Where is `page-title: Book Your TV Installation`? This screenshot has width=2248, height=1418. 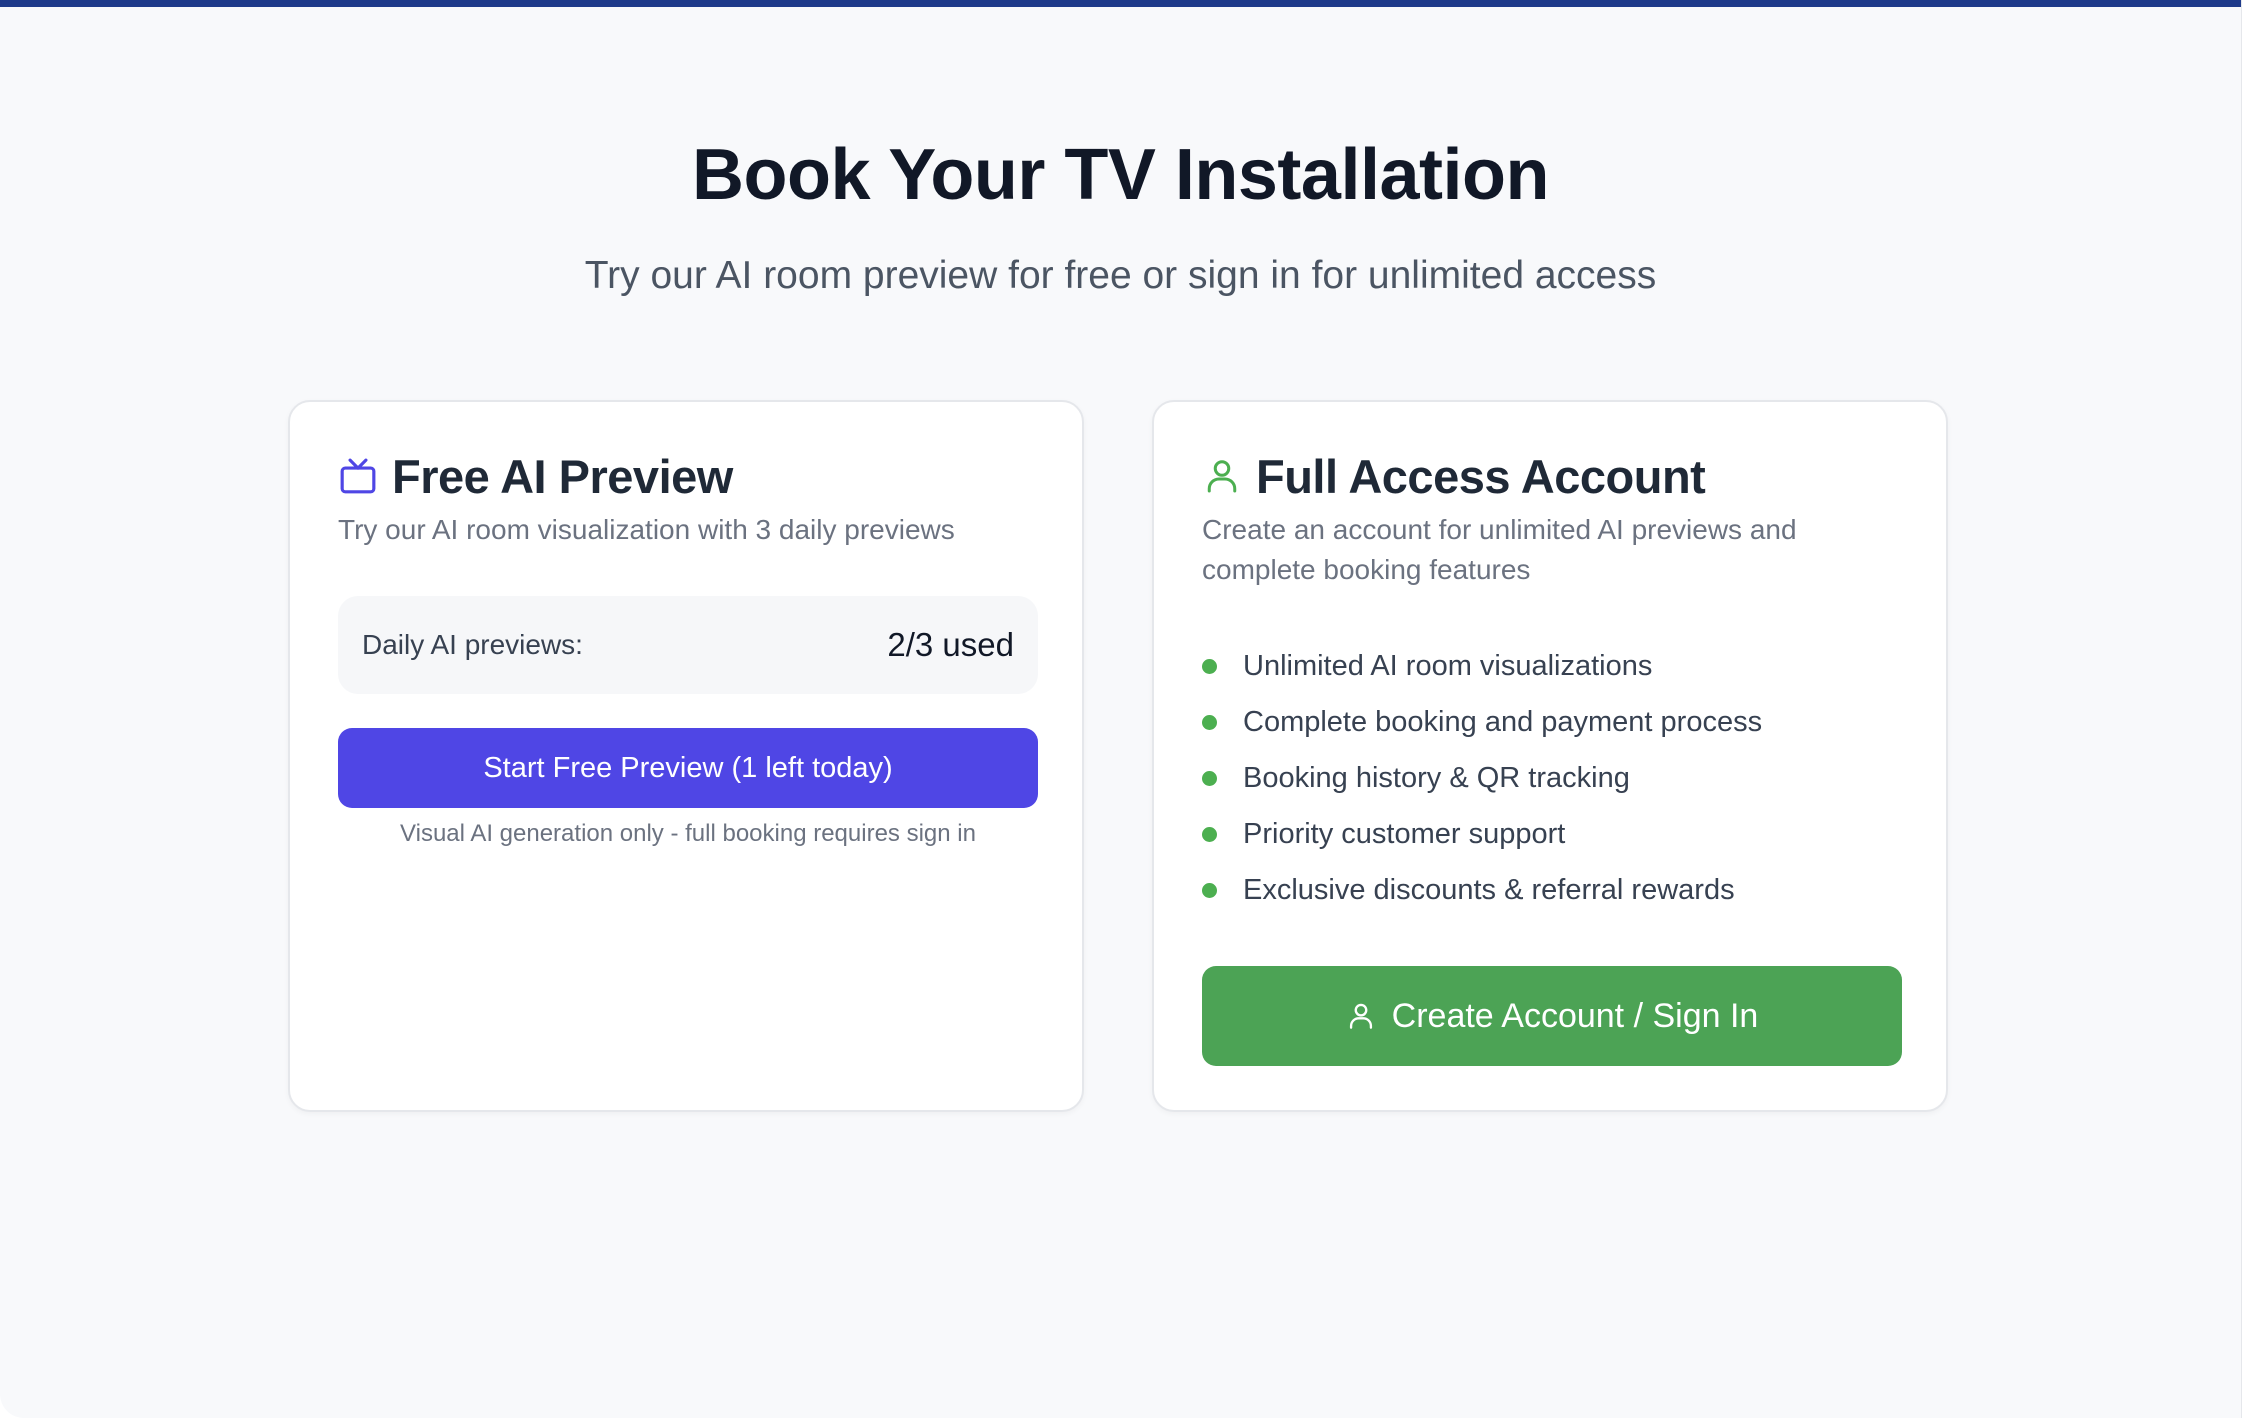
page-title: Book Your TV Installation is located at coordinates (1120, 175).